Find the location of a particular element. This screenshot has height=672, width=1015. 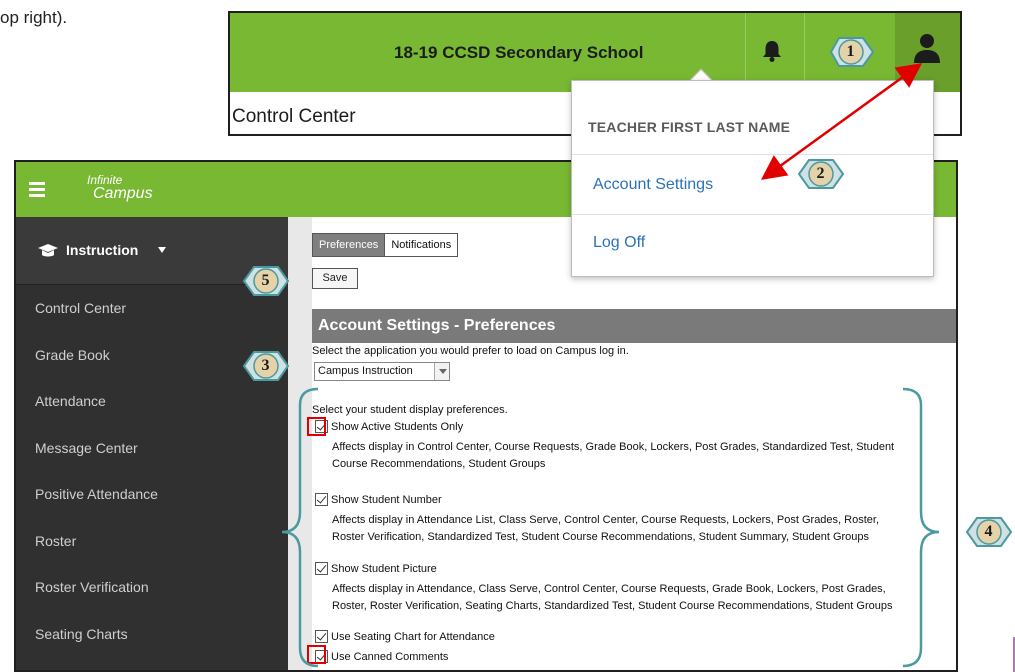

step-badge-4: 4 is located at coordinates (989, 532).